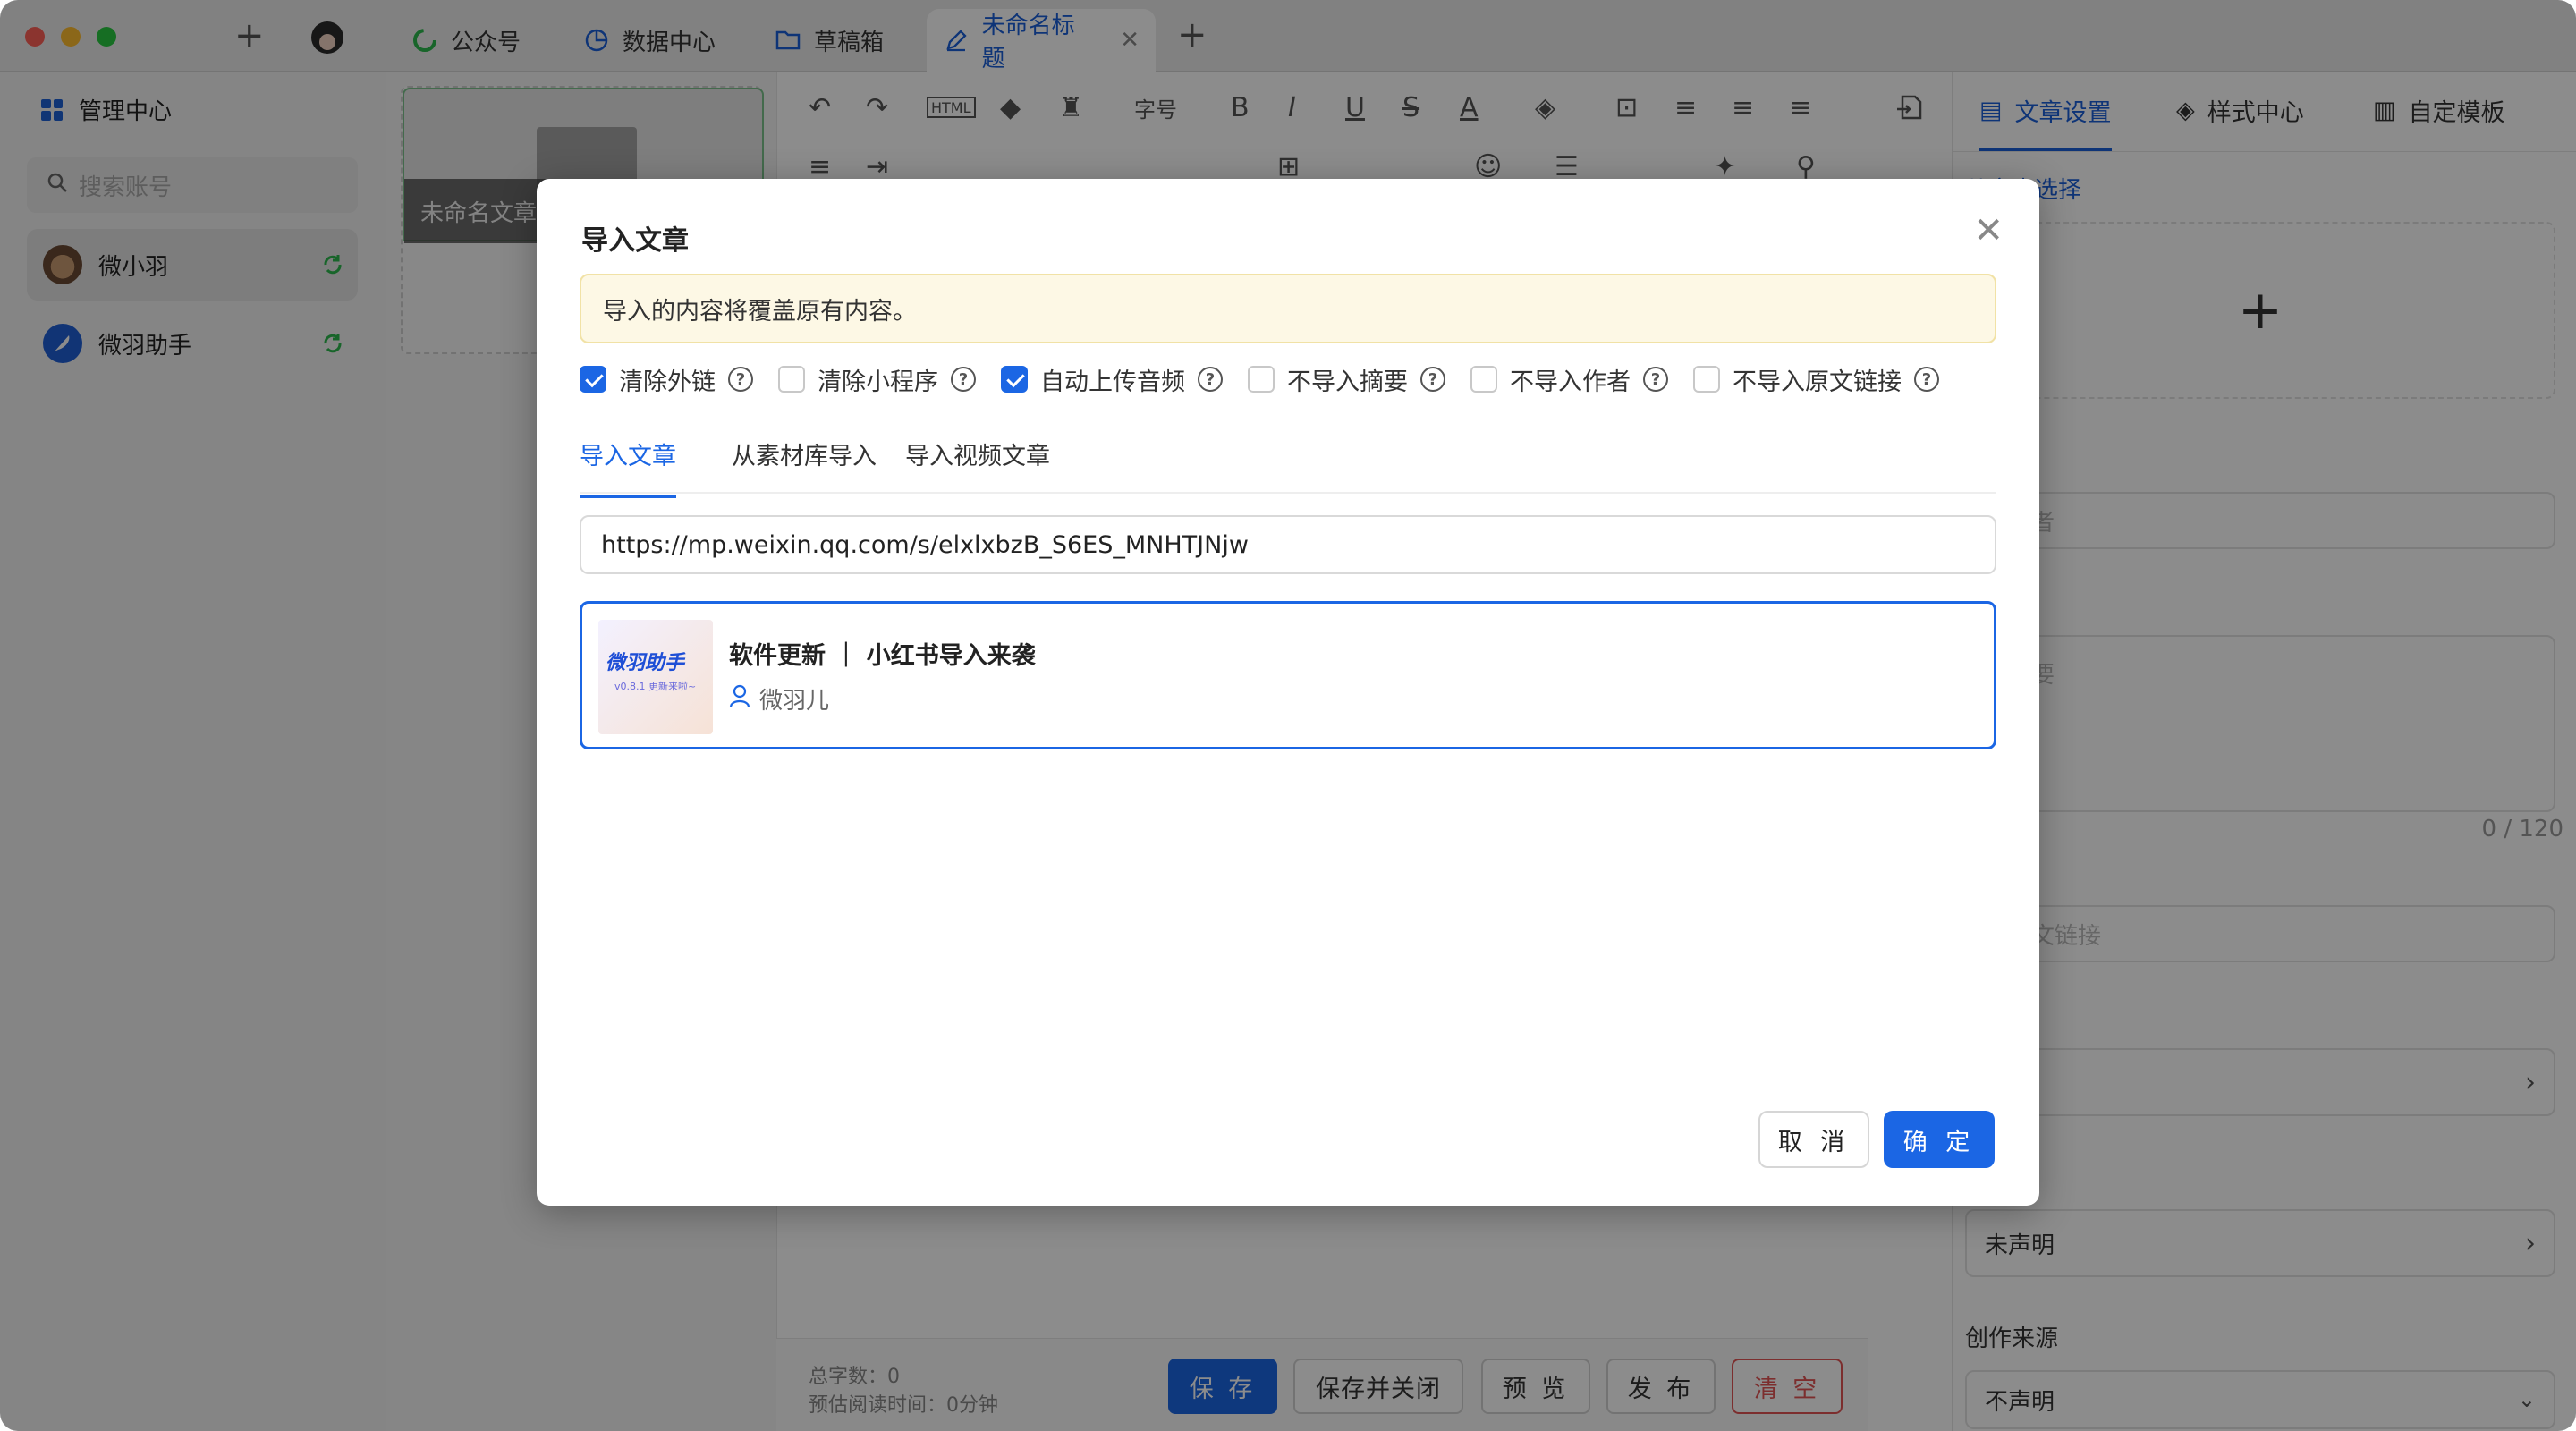 This screenshot has width=2576, height=1431. I want to click on close-icon: ✕, so click(1988, 231).